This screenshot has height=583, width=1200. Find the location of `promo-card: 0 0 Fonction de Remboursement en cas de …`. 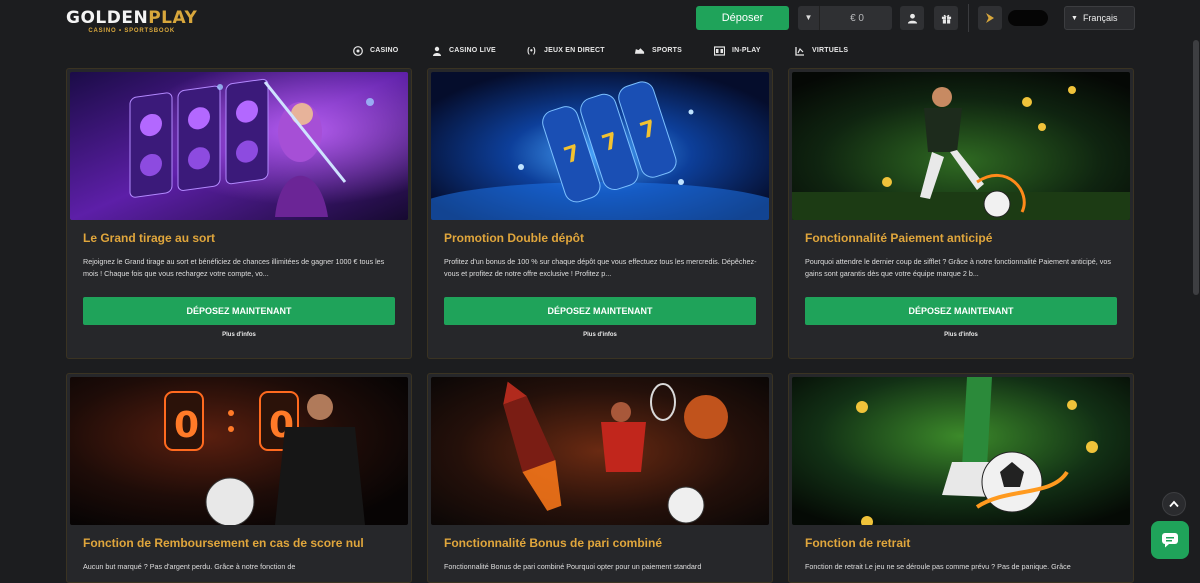

promo-card: 0 0 Fonction de Remboursement en cas de … is located at coordinates (239, 478).